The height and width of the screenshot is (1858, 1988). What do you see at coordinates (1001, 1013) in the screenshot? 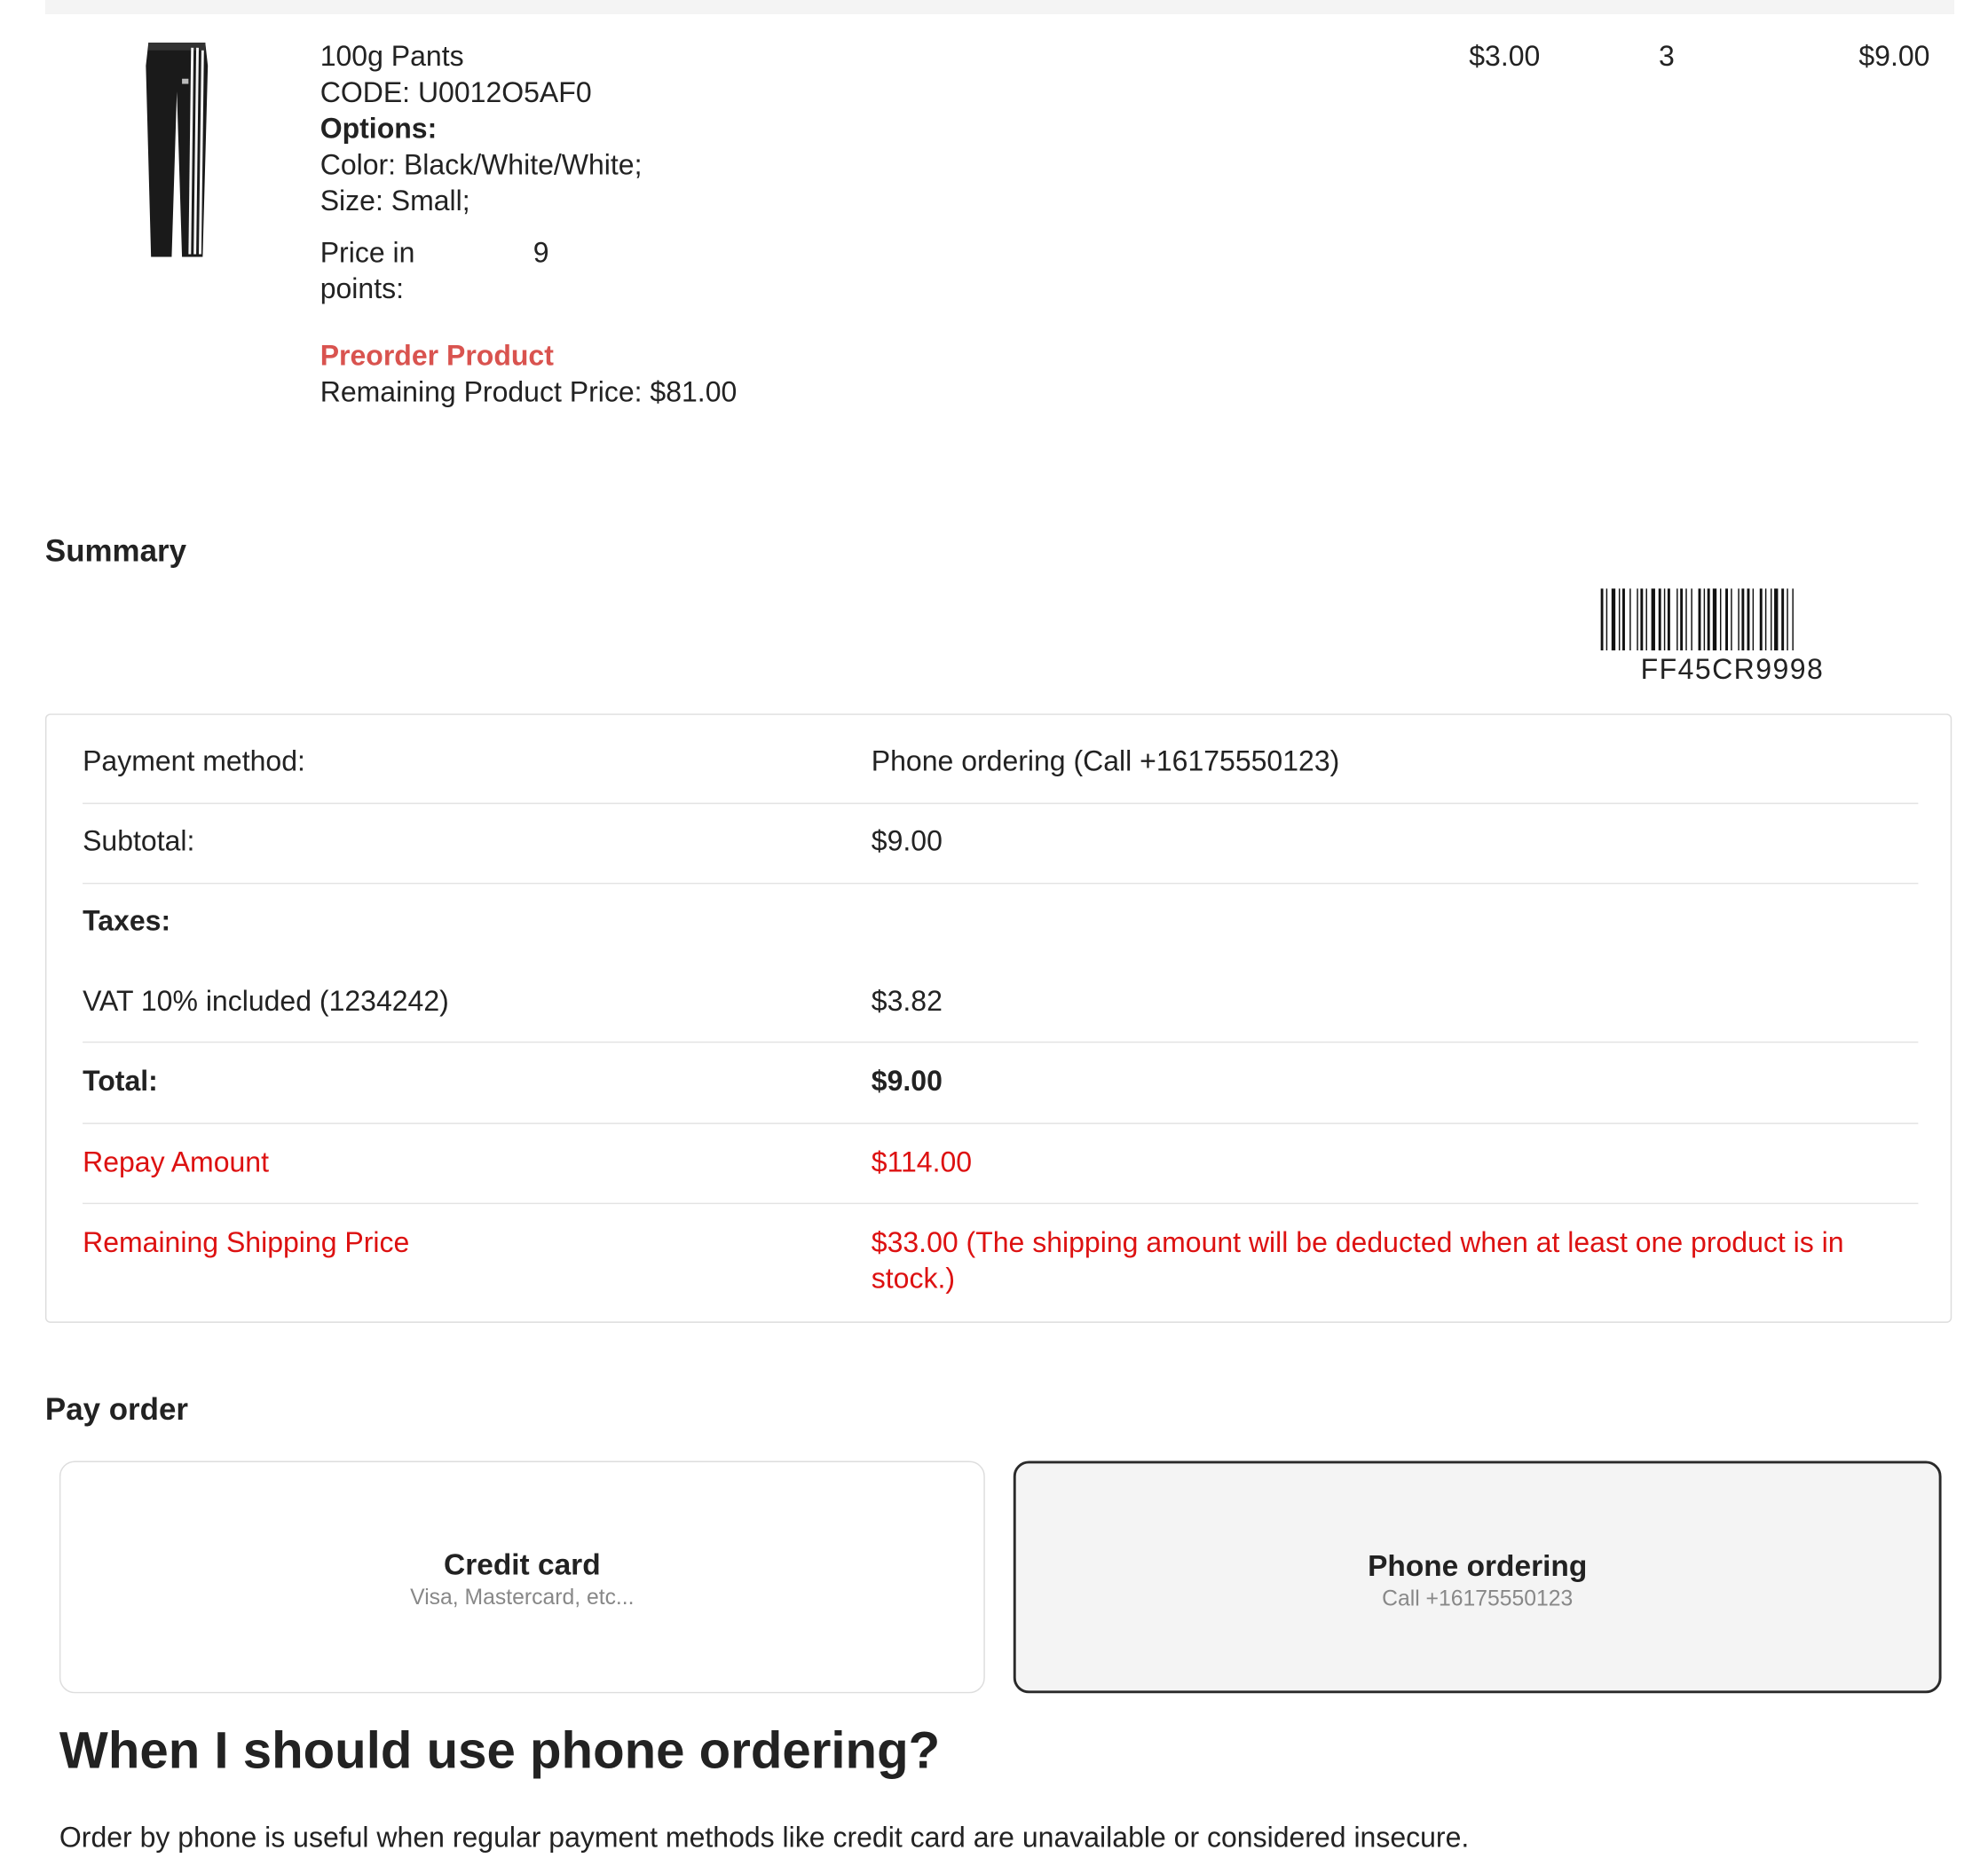
I see `summary-row-vat: VAT 10% included (1234242) $3.82` at bounding box center [1001, 1013].